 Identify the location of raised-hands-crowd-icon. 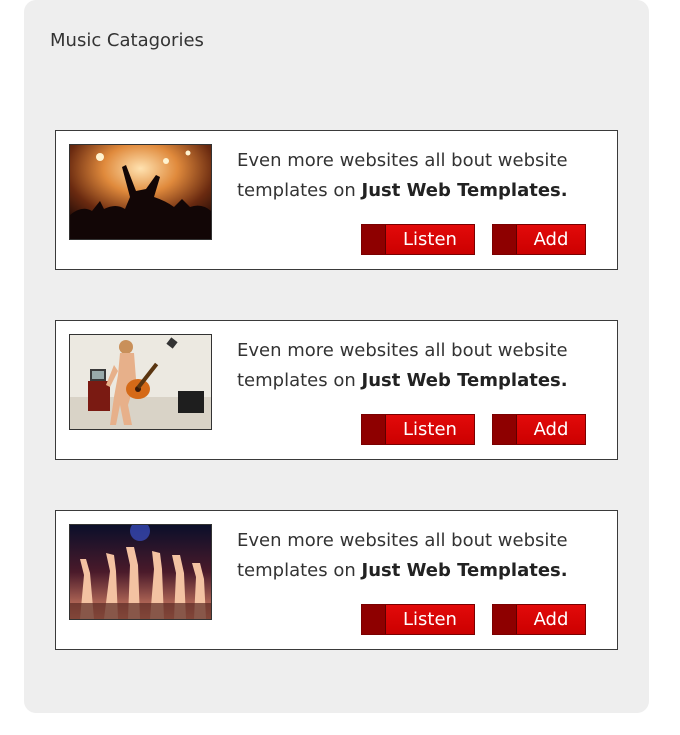
(140, 572).